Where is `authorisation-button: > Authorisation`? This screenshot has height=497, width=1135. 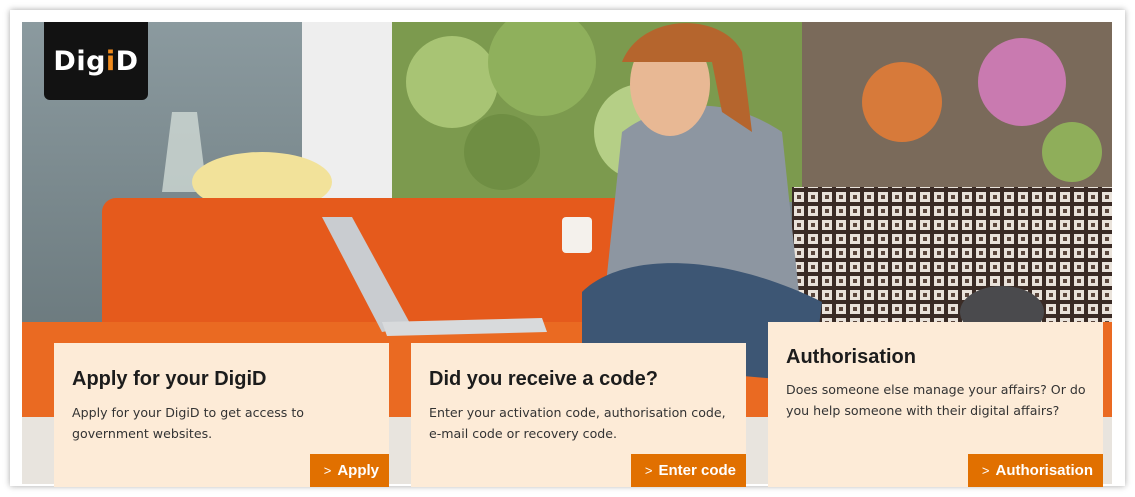 authorisation-button: > Authorisation is located at coordinates (1035, 470).